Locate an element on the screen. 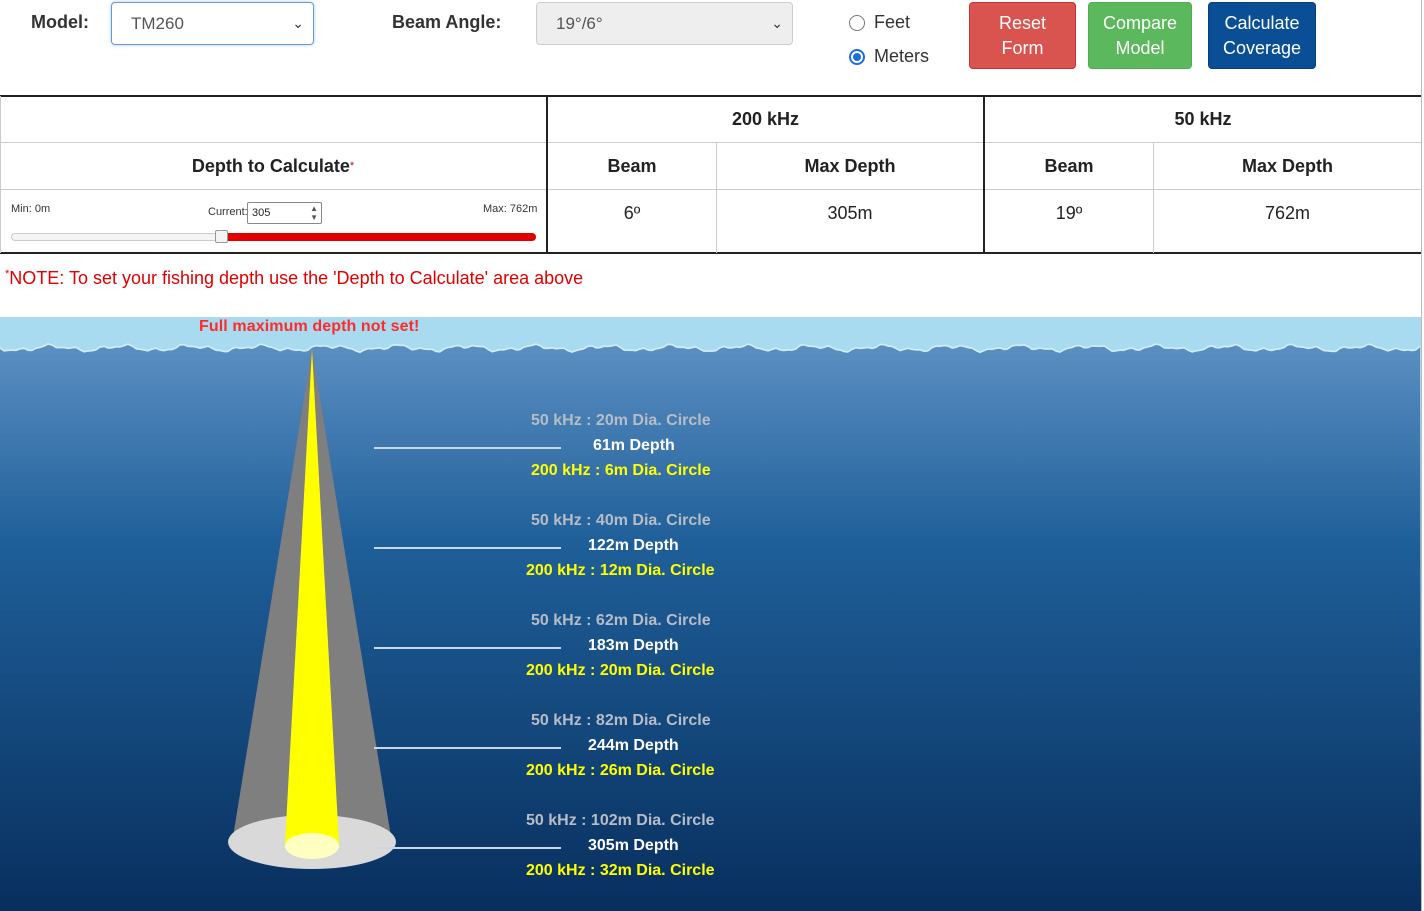 The image size is (1424, 911). beam-header-50khz: Beam is located at coordinates (1069, 165).